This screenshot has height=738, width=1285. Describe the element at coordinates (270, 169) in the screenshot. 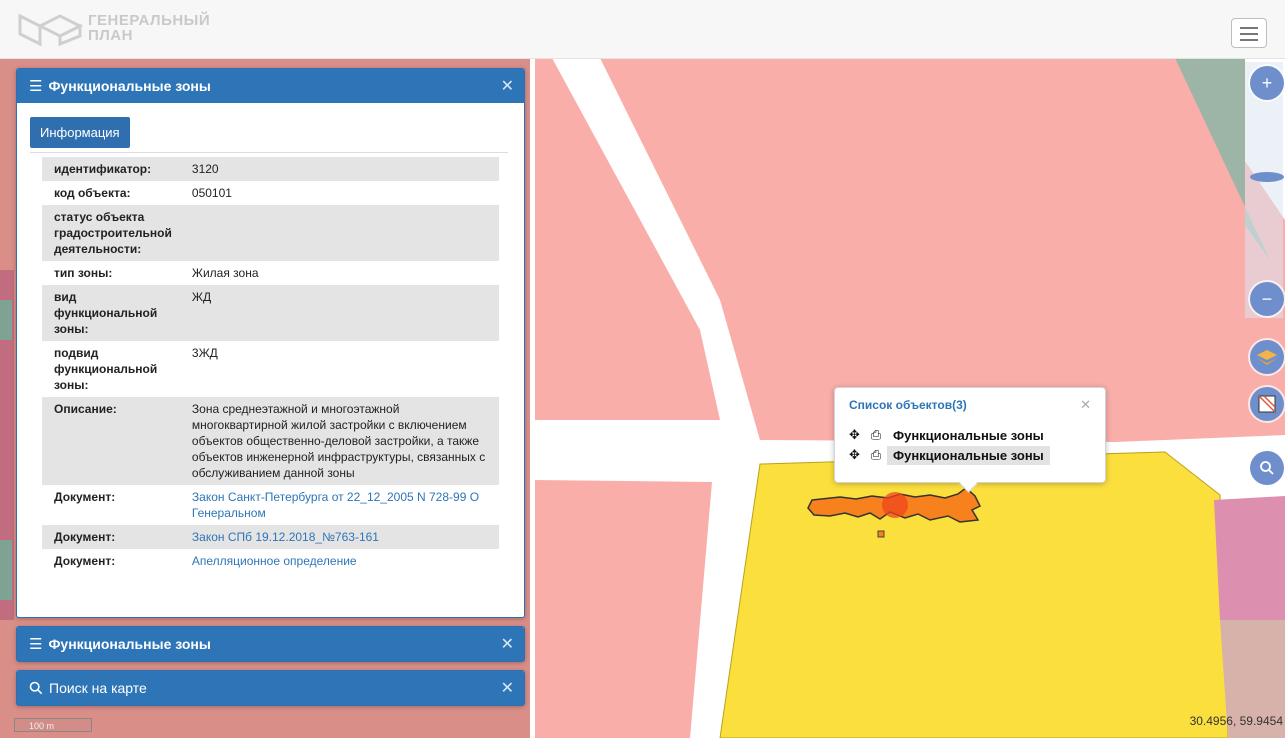

I see `table-row: идентификатор: 3120` at that location.